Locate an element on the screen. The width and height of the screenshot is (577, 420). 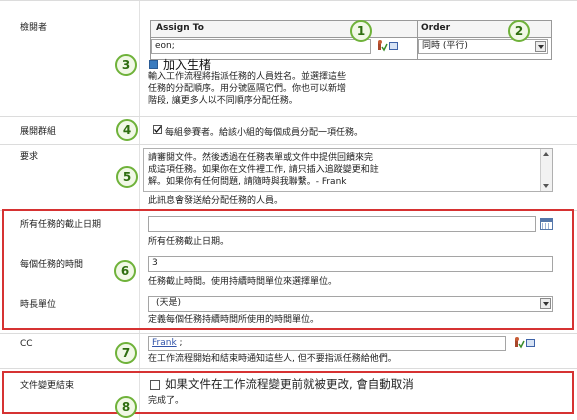
request-description: 此訊息會發送給分配任務的人員。 is located at coordinates (216, 201).